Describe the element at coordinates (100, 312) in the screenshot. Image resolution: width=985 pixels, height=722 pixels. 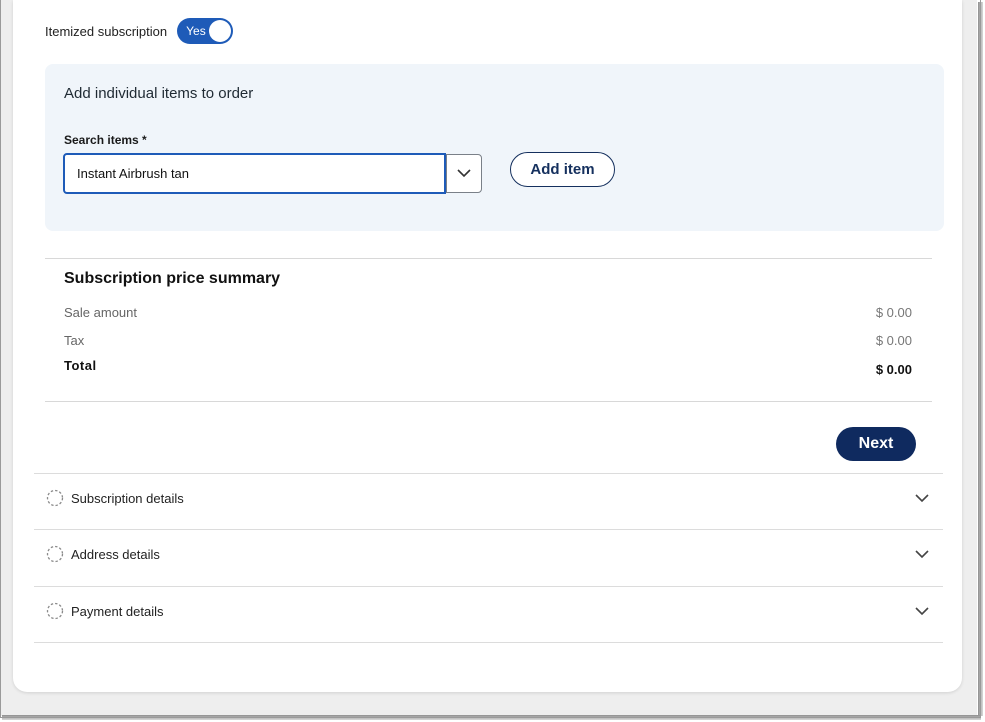
I see `sale-amount-label: Sale amount` at that location.